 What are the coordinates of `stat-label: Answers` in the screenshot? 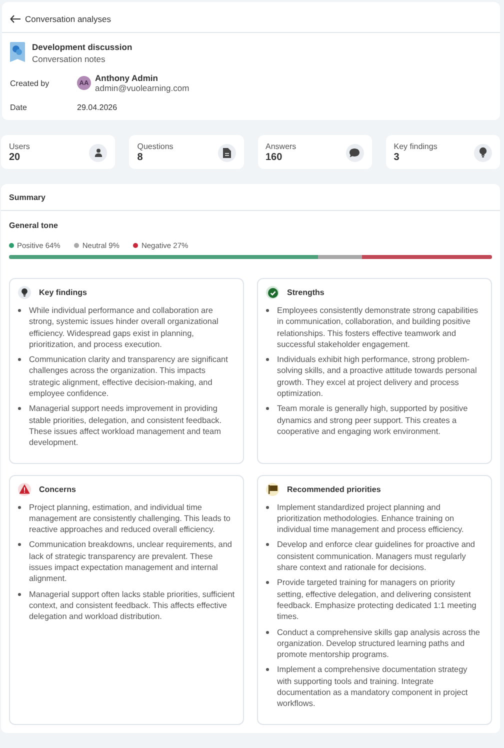 It's located at (281, 146).